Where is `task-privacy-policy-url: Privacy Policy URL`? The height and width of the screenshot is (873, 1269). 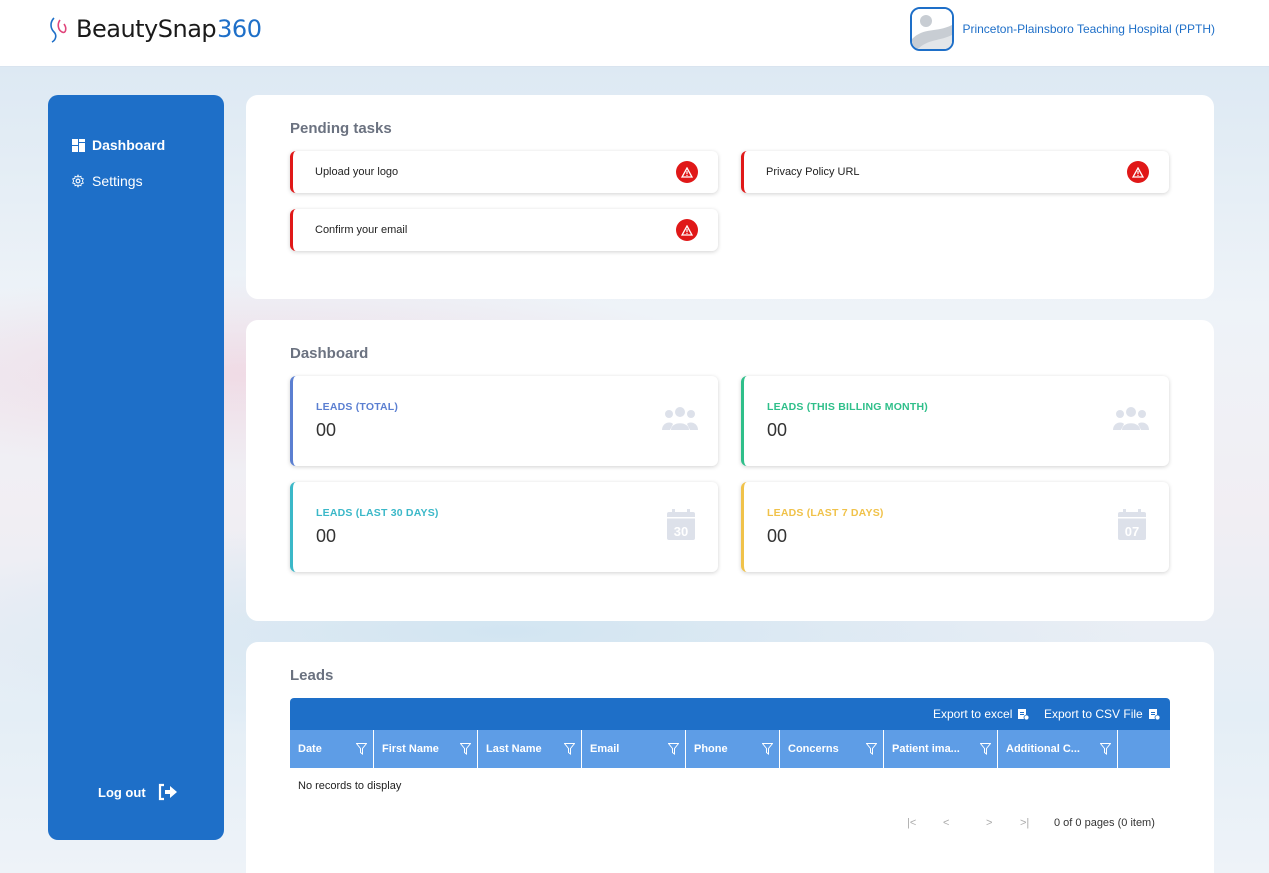
task-privacy-policy-url: Privacy Policy URL is located at coordinates (955, 172).